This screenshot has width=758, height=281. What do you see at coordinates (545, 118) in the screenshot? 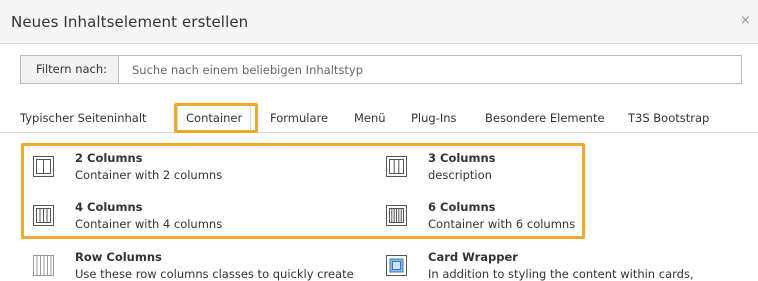
I see `tab-besondere-elemente: Besondere Elemente` at bounding box center [545, 118].